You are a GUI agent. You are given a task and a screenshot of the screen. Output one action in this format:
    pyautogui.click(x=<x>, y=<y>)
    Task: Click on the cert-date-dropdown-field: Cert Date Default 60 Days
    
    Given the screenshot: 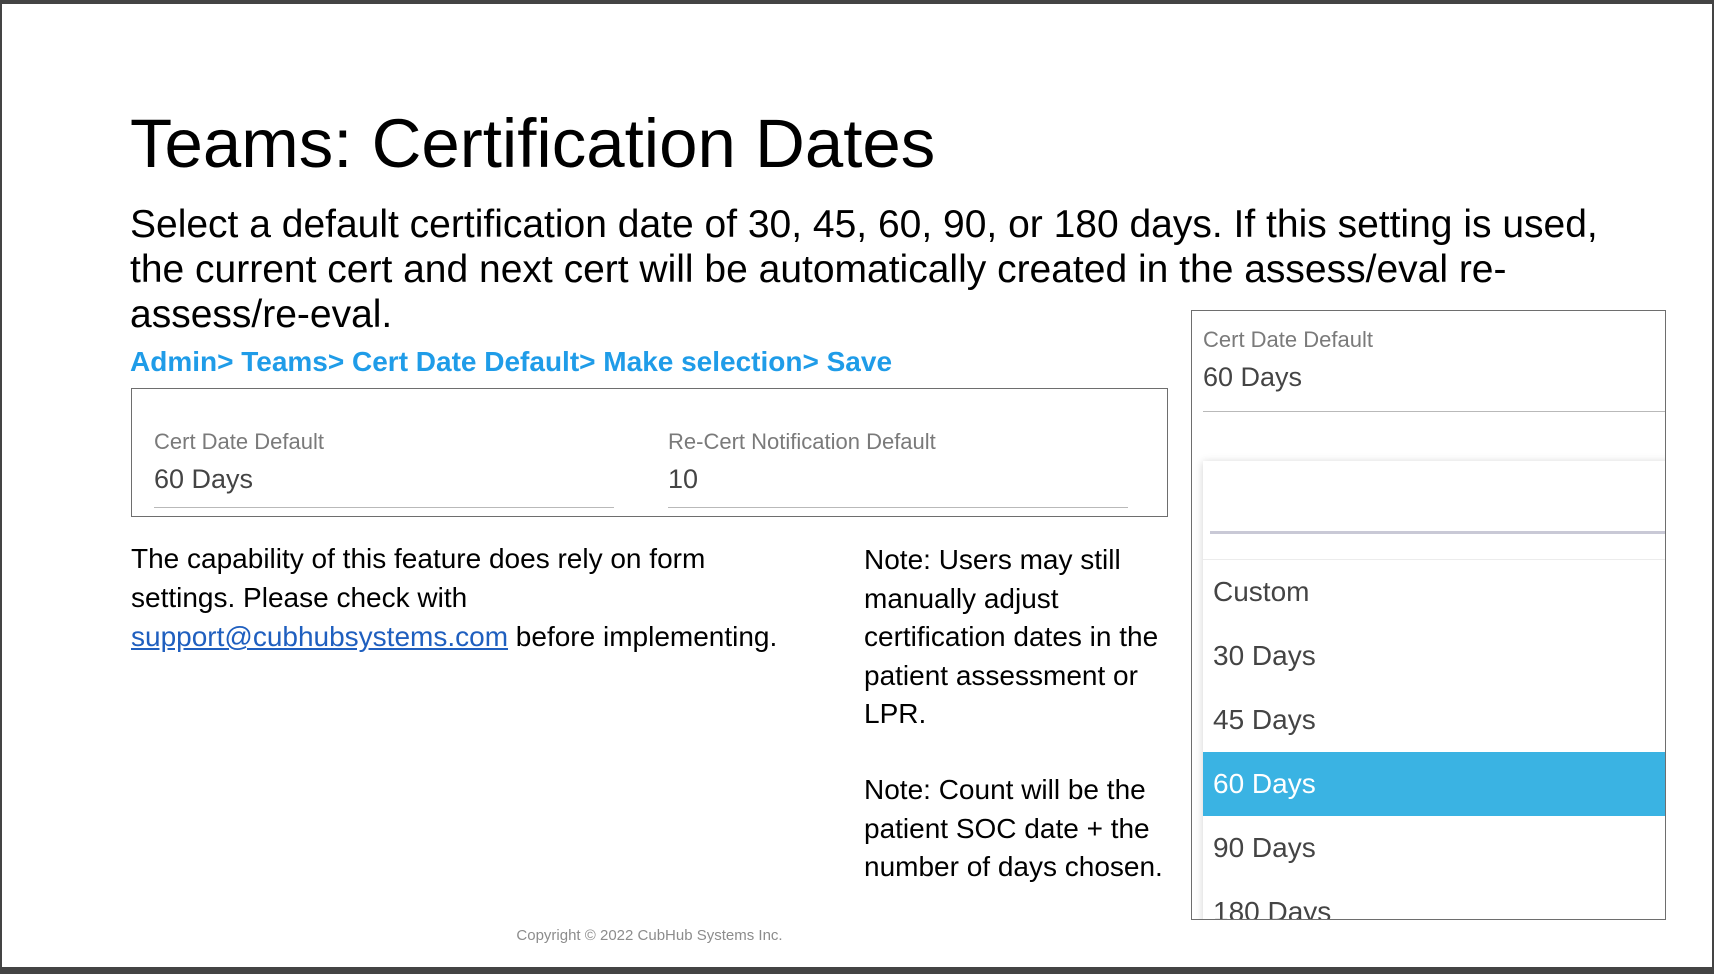 What is the action you would take?
    pyautogui.click(x=1434, y=369)
    